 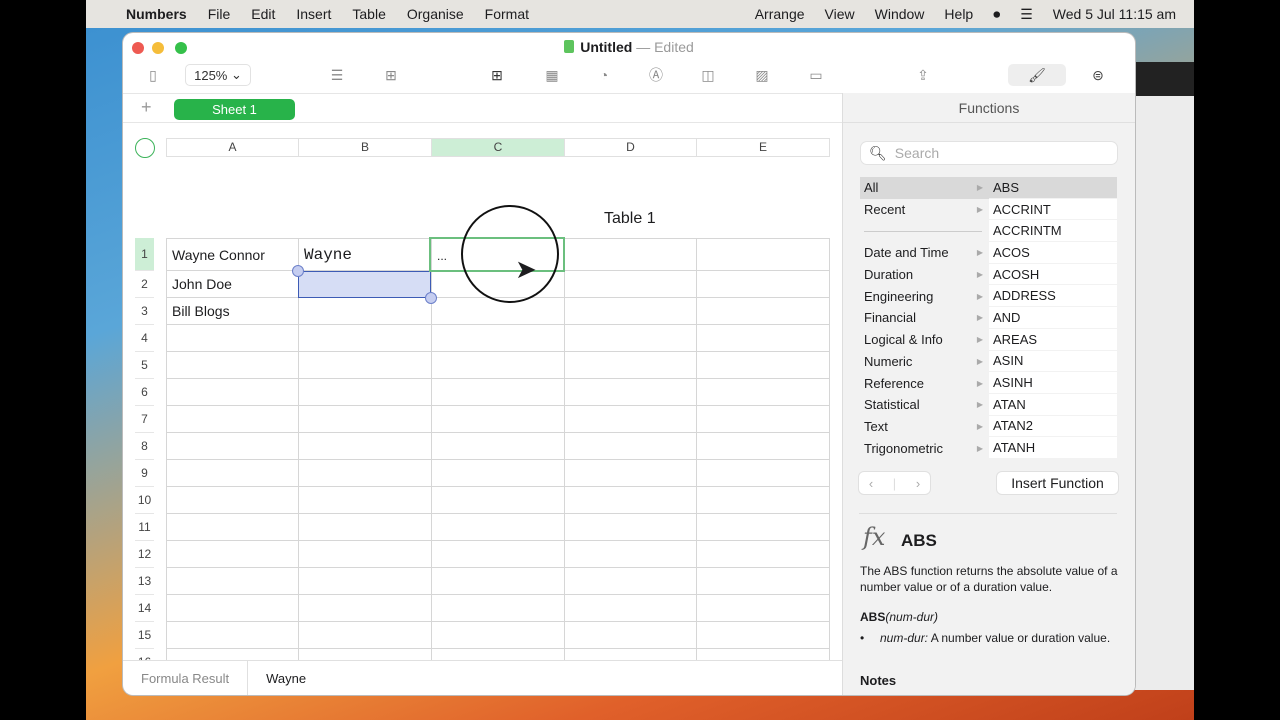 I want to click on menu-help: Help, so click(x=958, y=14).